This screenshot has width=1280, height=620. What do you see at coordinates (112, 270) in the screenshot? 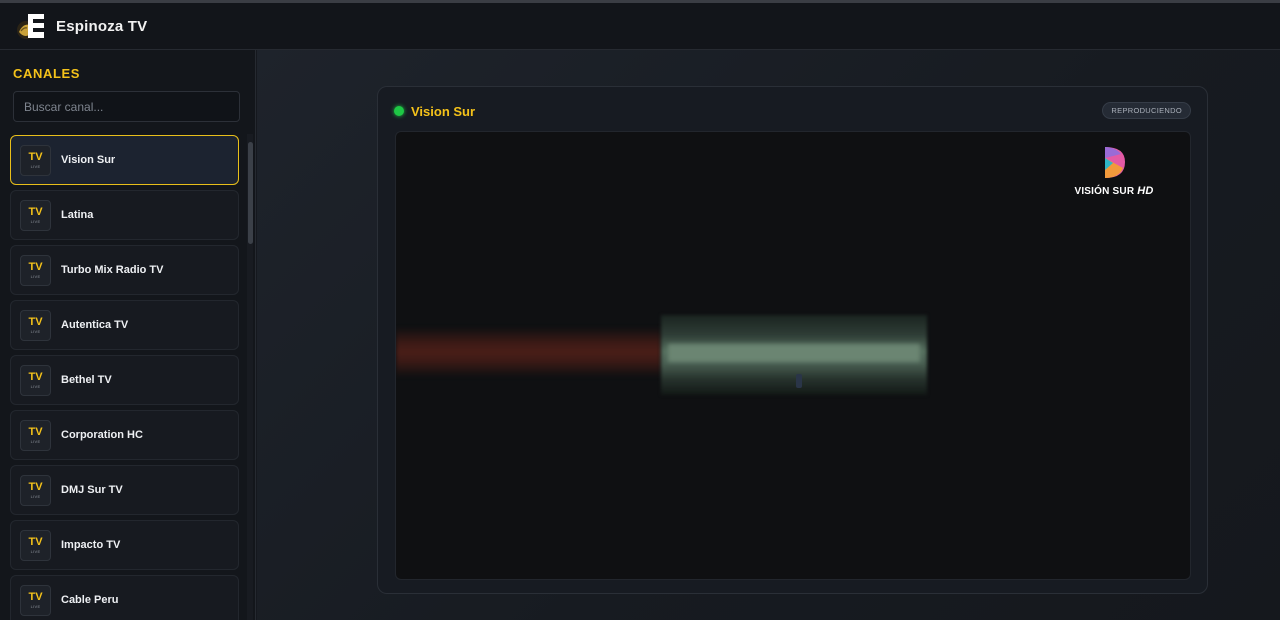
I see `channel-name: Turbo Mix Radio TV` at bounding box center [112, 270].